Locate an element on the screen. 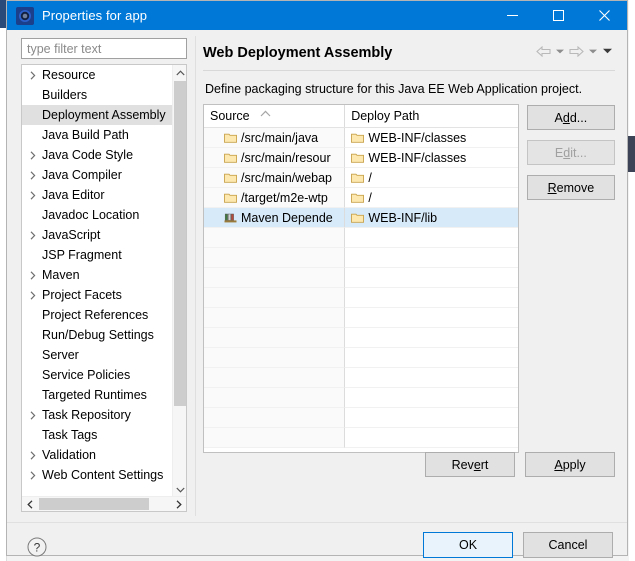 The height and width of the screenshot is (561, 635). sidebar-item-java-code-style: Java Code Style is located at coordinates (98, 155).